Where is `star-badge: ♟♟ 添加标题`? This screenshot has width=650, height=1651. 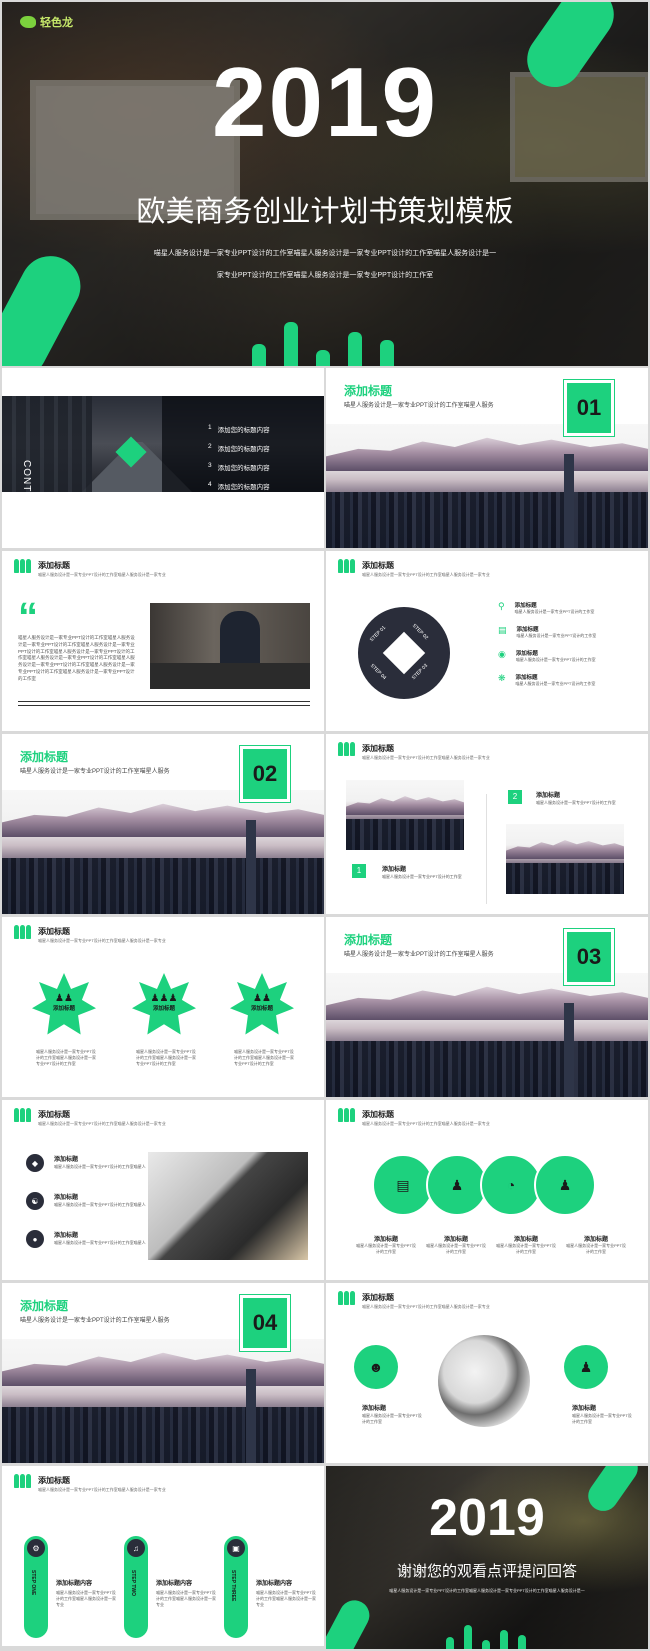 star-badge: ♟♟ 添加标题 is located at coordinates (262, 1004).